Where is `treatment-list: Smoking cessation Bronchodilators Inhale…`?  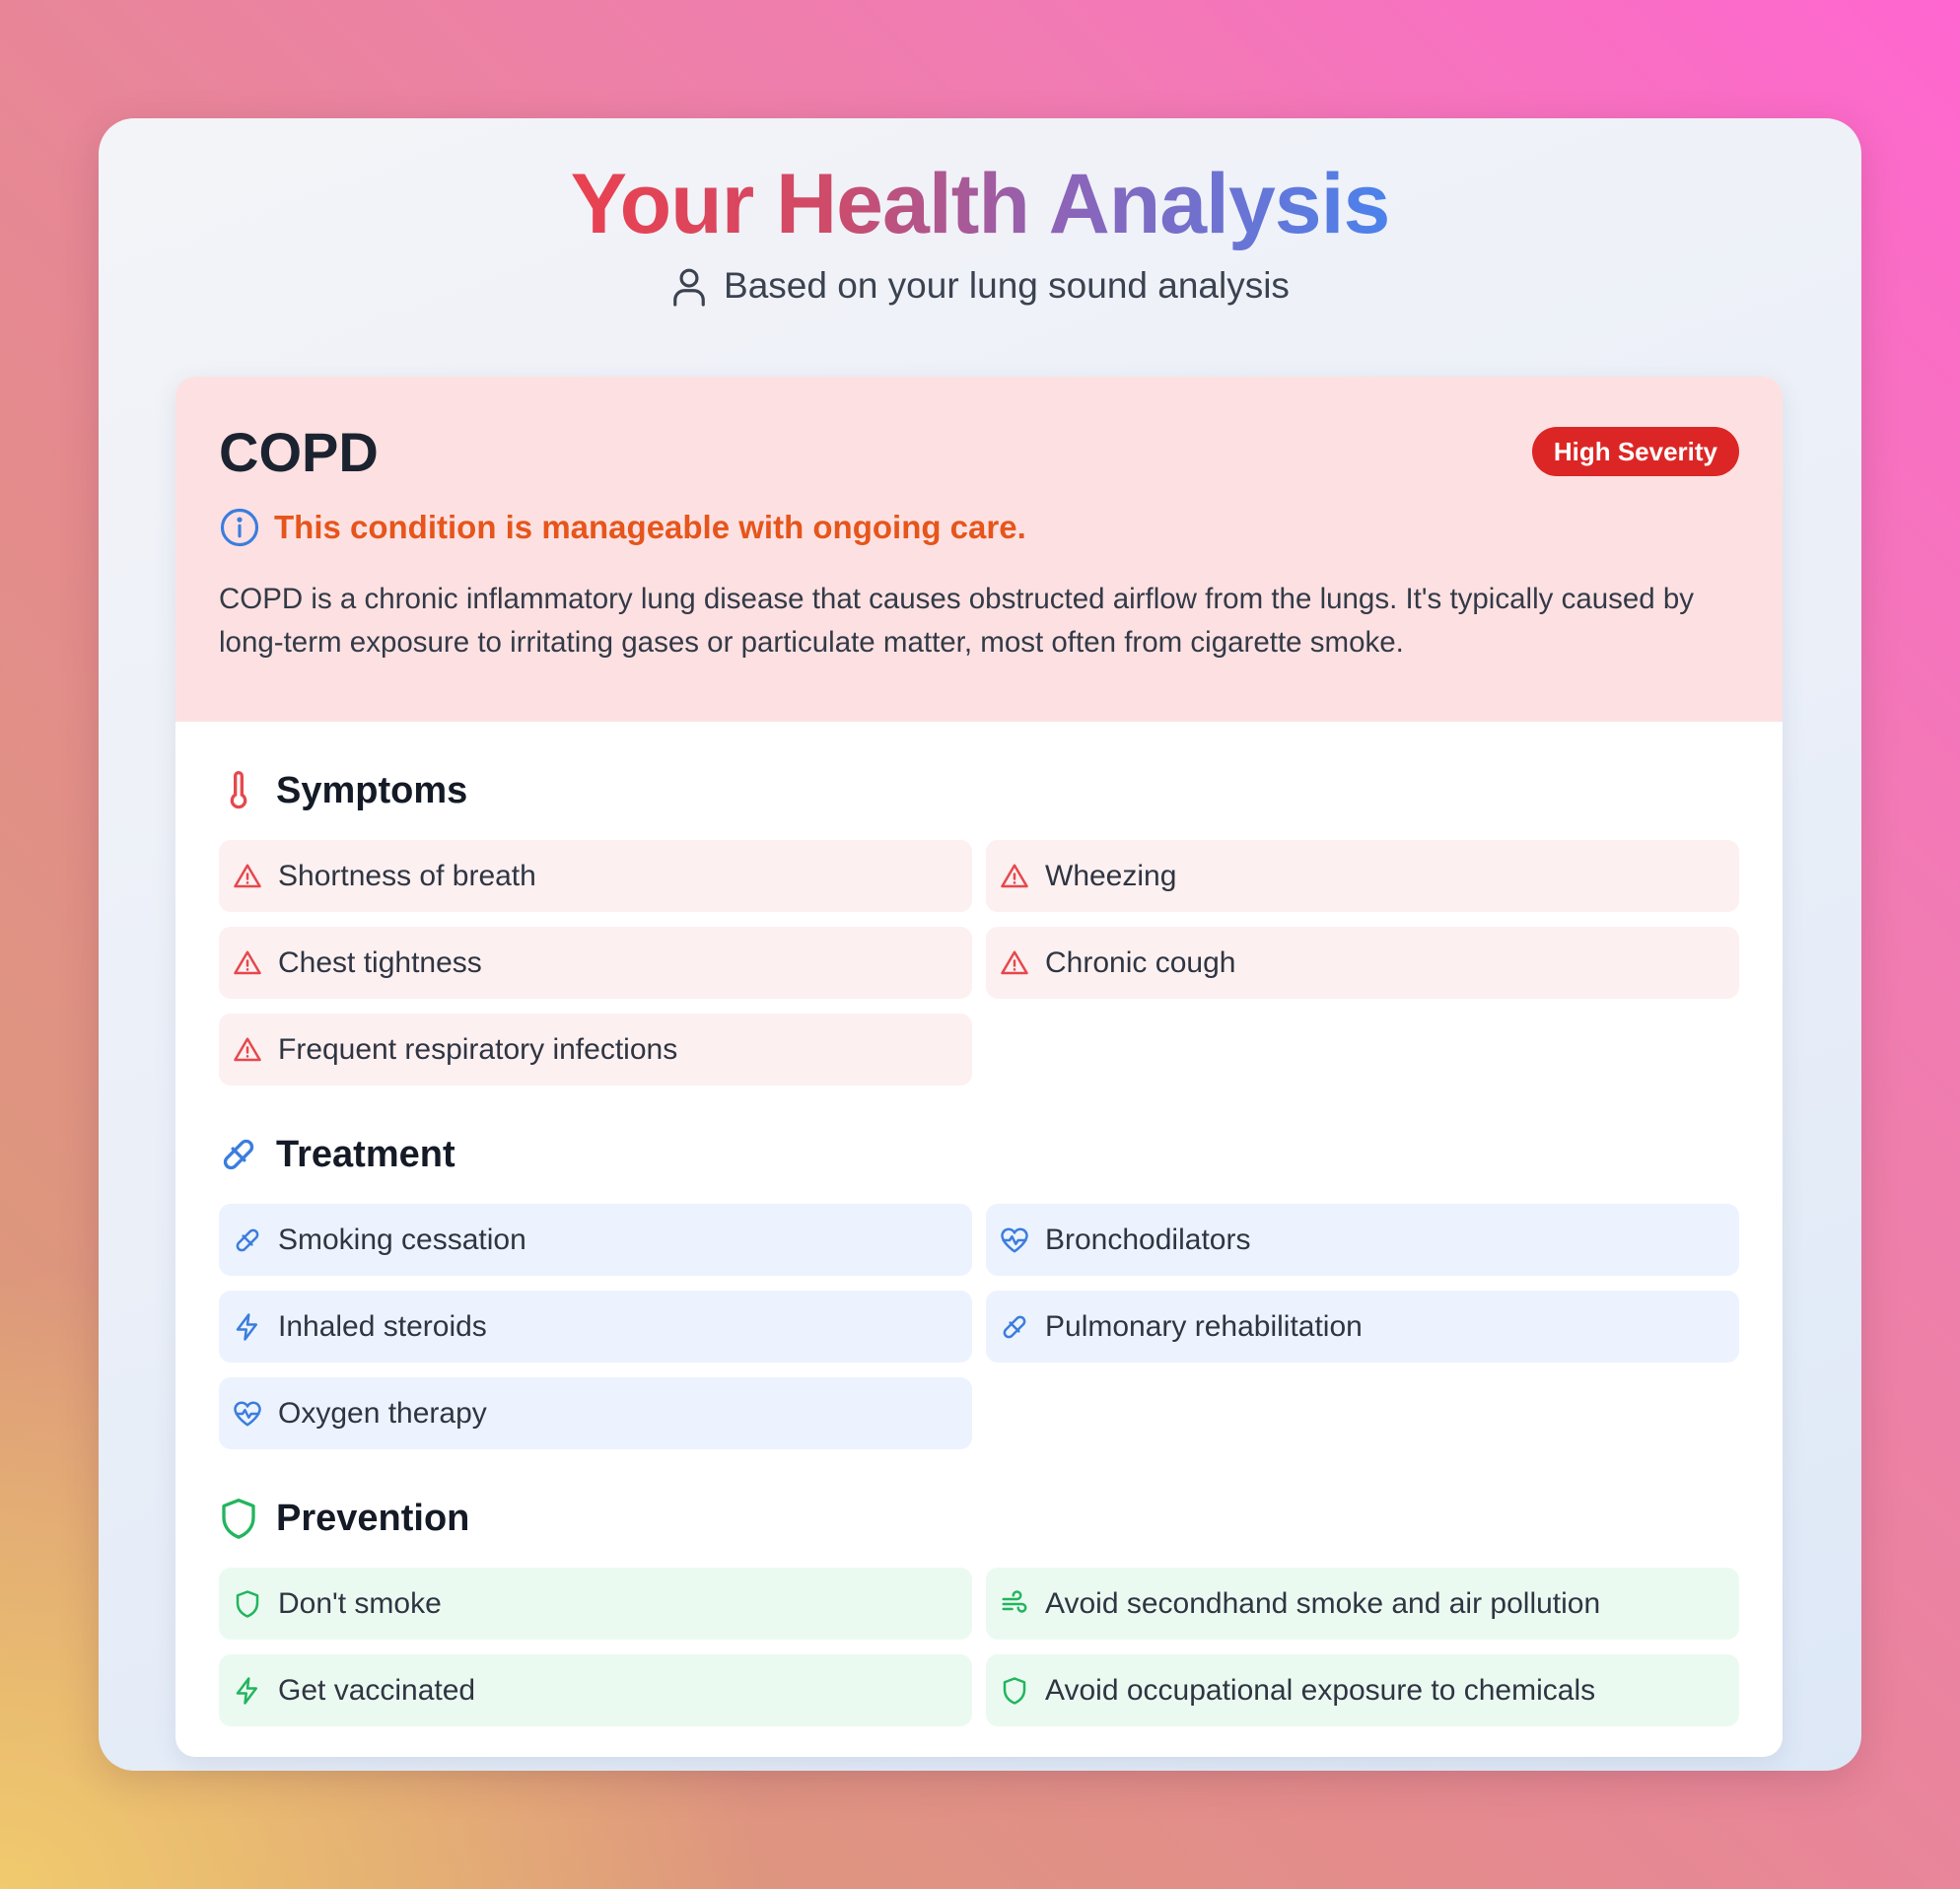
treatment-list: Smoking cessation Bronchodilators Inhale… is located at coordinates (979, 1326).